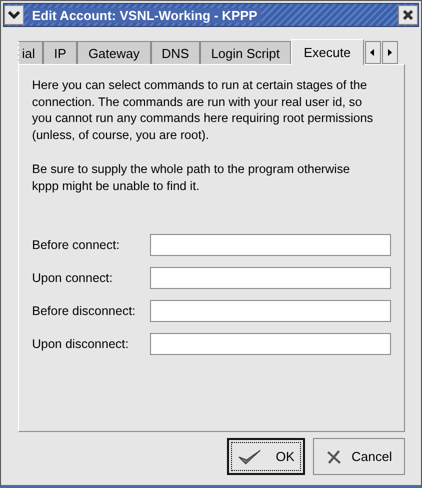 The image size is (422, 488). Describe the element at coordinates (334, 457) in the screenshot. I see `cross-icon` at that location.